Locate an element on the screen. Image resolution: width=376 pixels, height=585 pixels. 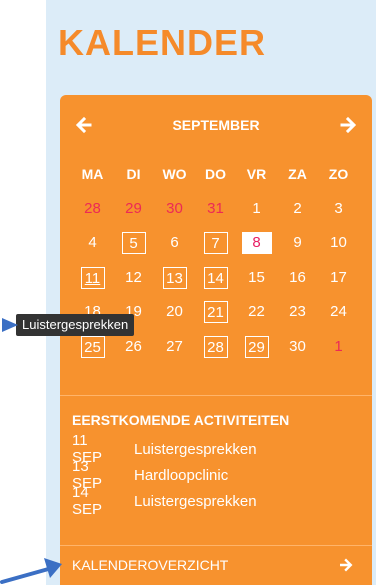
day-number: 13 is located at coordinates (174, 277).